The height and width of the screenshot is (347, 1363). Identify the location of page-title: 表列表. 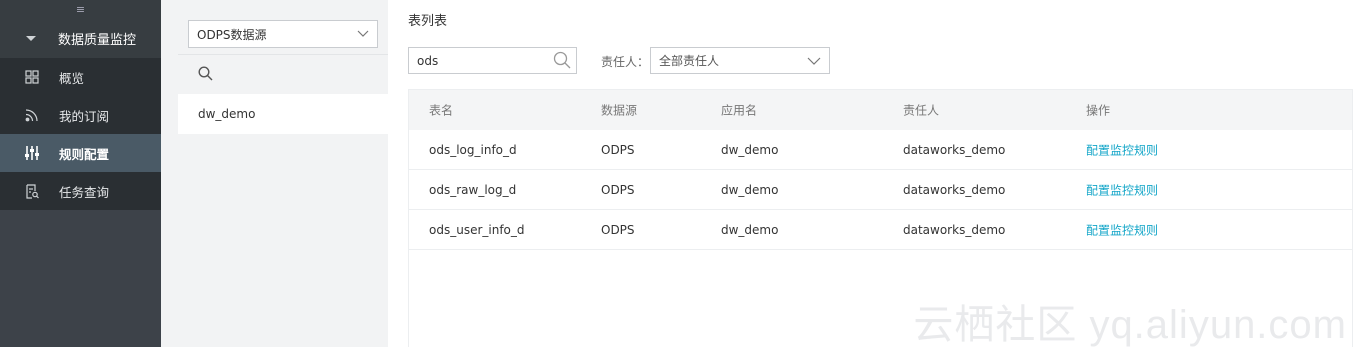
(428, 21).